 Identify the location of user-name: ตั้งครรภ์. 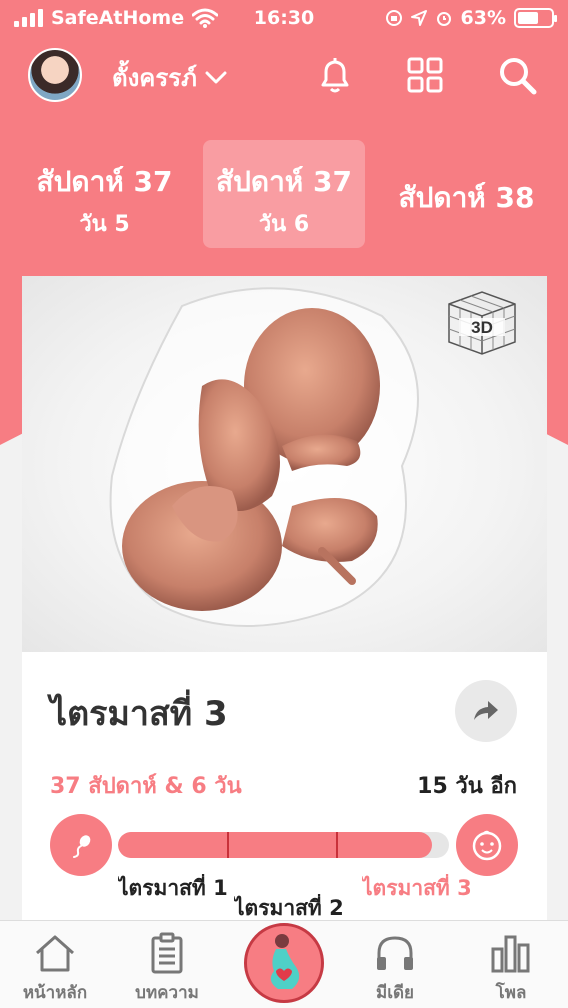
(154, 78).